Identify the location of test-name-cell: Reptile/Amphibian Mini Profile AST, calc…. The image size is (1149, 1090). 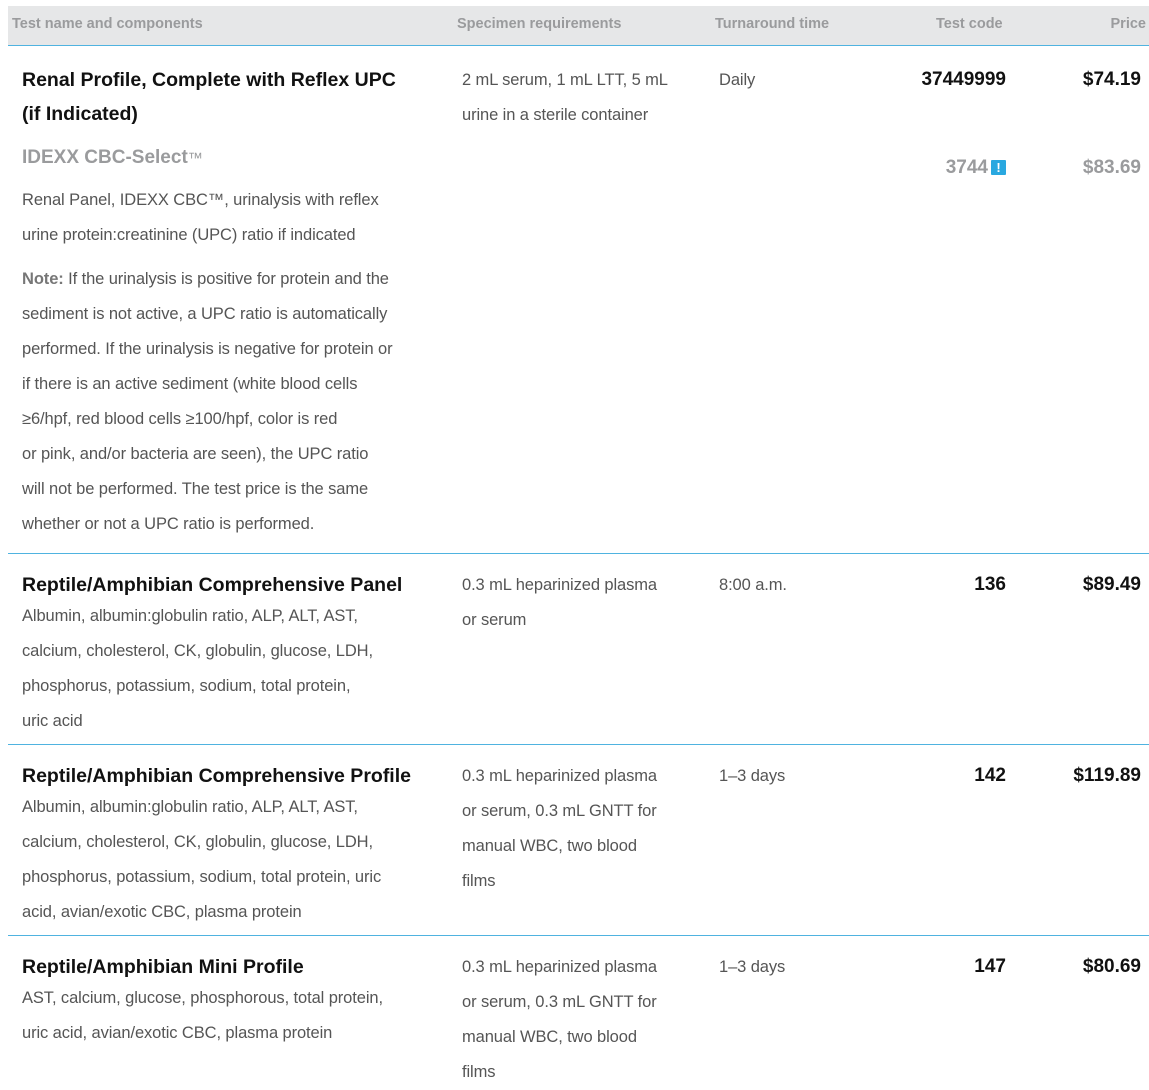
(232, 1000).